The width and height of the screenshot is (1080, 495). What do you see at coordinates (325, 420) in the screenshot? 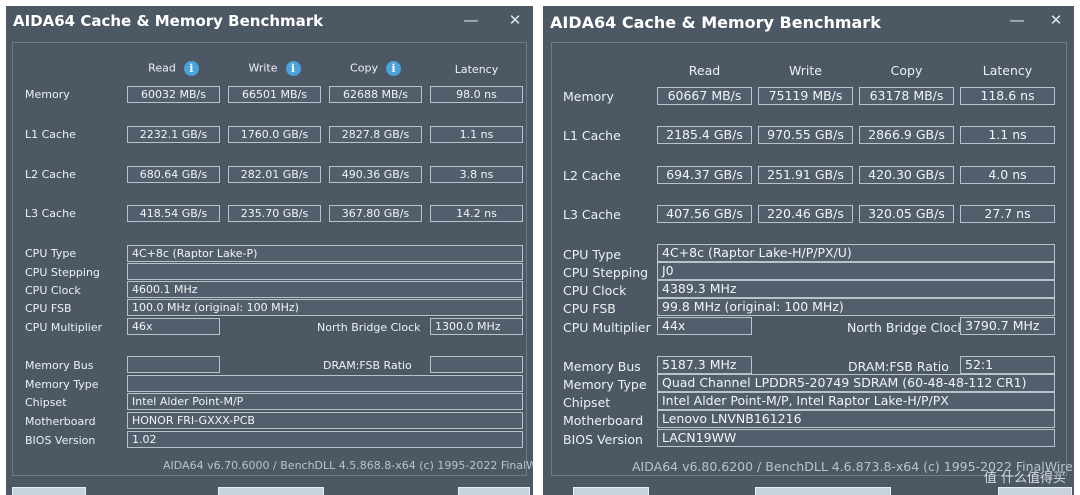
I see `motherboard-value: HONOR FRI-GXXX-PCB` at bounding box center [325, 420].